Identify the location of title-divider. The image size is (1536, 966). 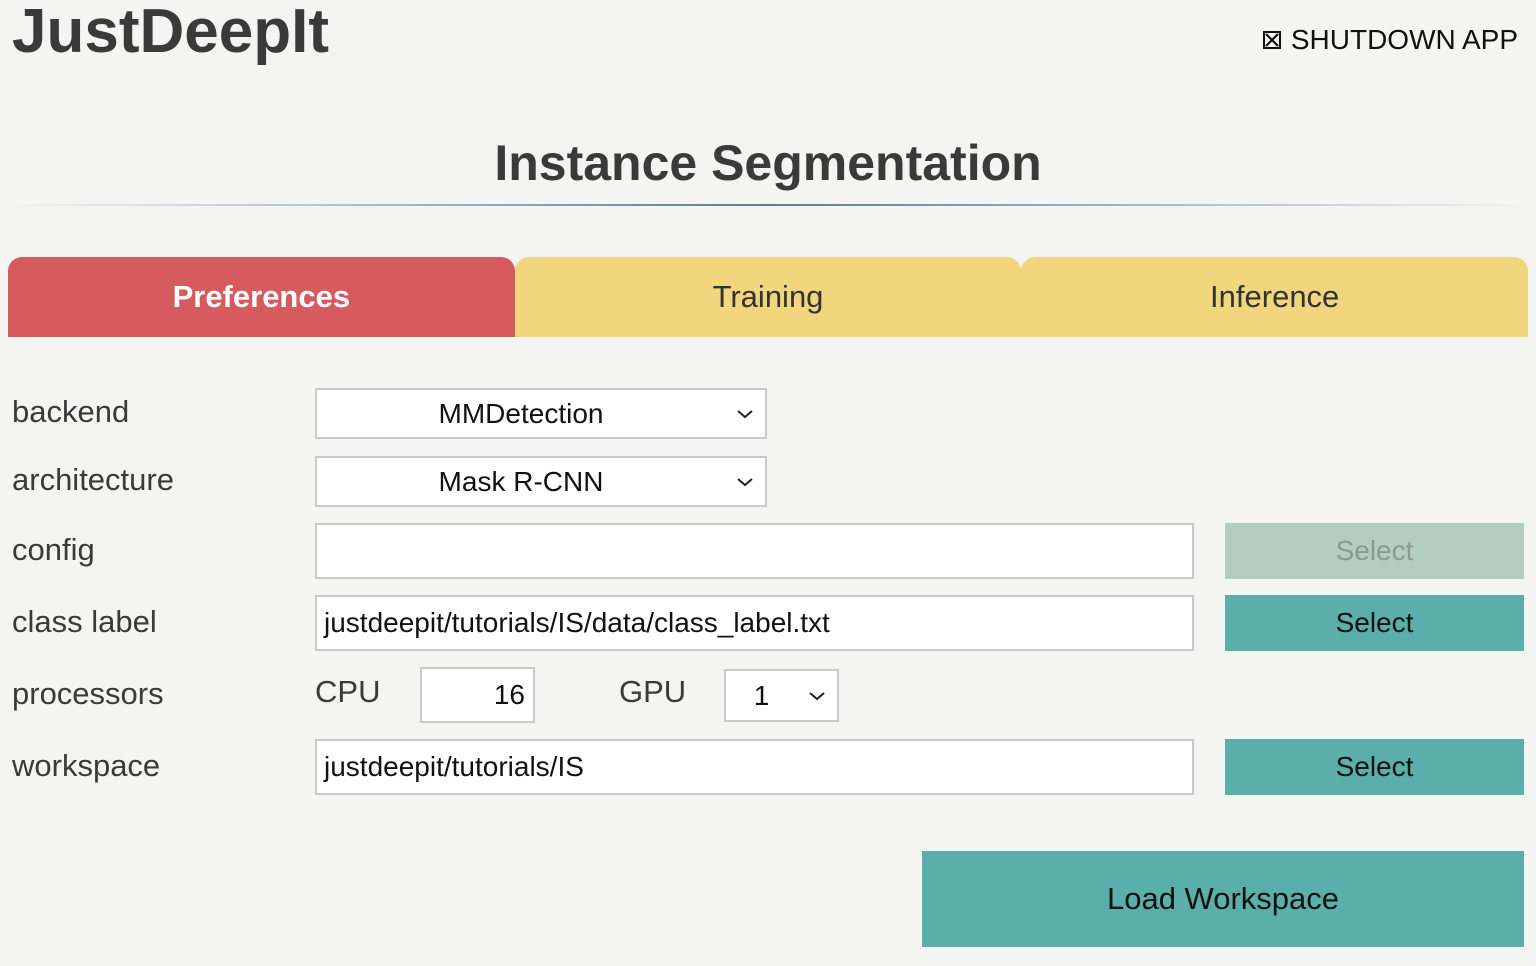
(768, 205).